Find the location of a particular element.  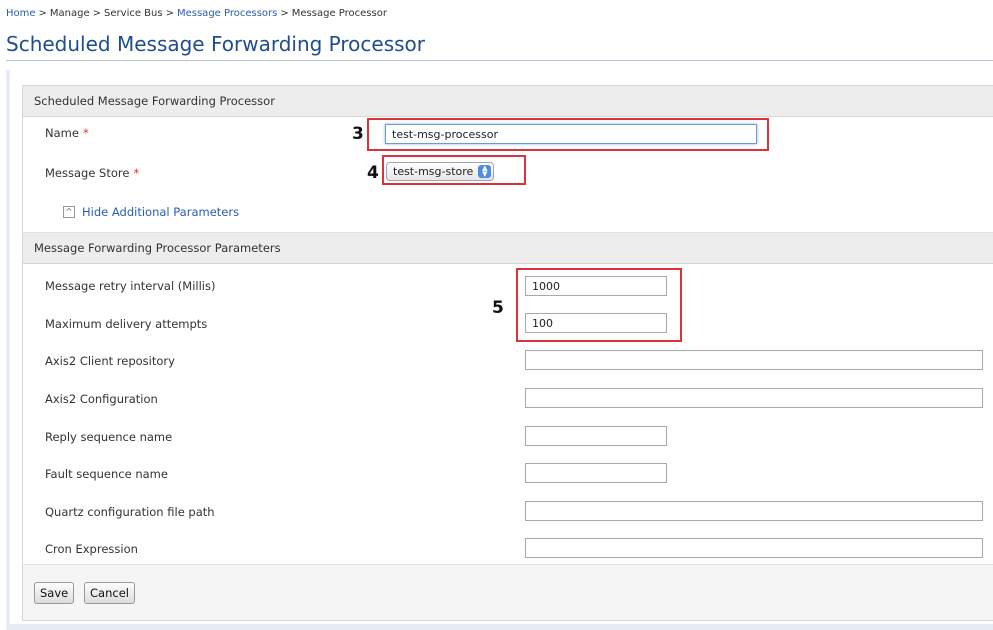

collapse-icon: ^ is located at coordinates (69, 212).